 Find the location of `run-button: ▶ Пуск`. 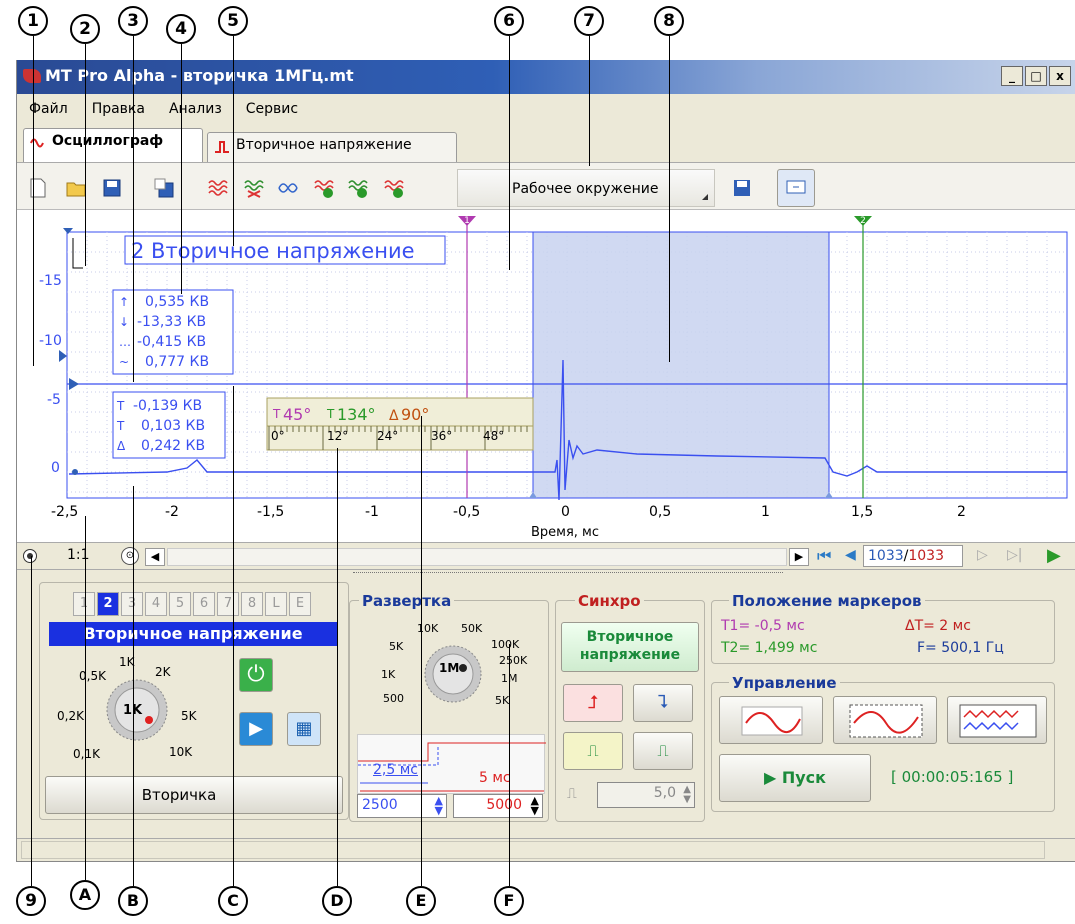

run-button: ▶ Пуск is located at coordinates (795, 778).